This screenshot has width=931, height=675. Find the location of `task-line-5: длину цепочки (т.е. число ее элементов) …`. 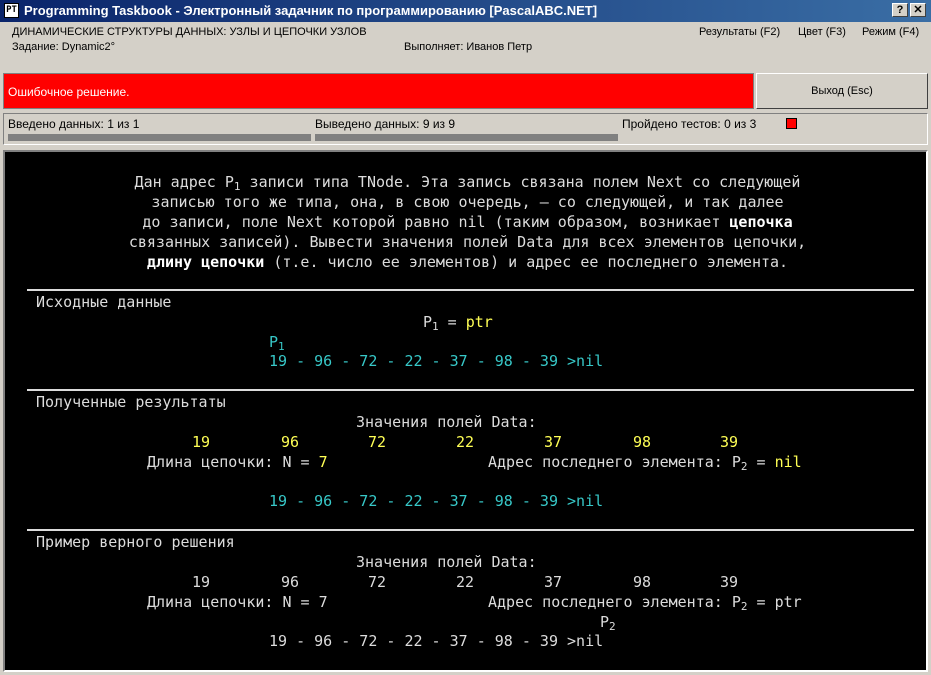

task-line-5: длину цепочки (т.е. число ее элементов) … is located at coordinates (467, 262).